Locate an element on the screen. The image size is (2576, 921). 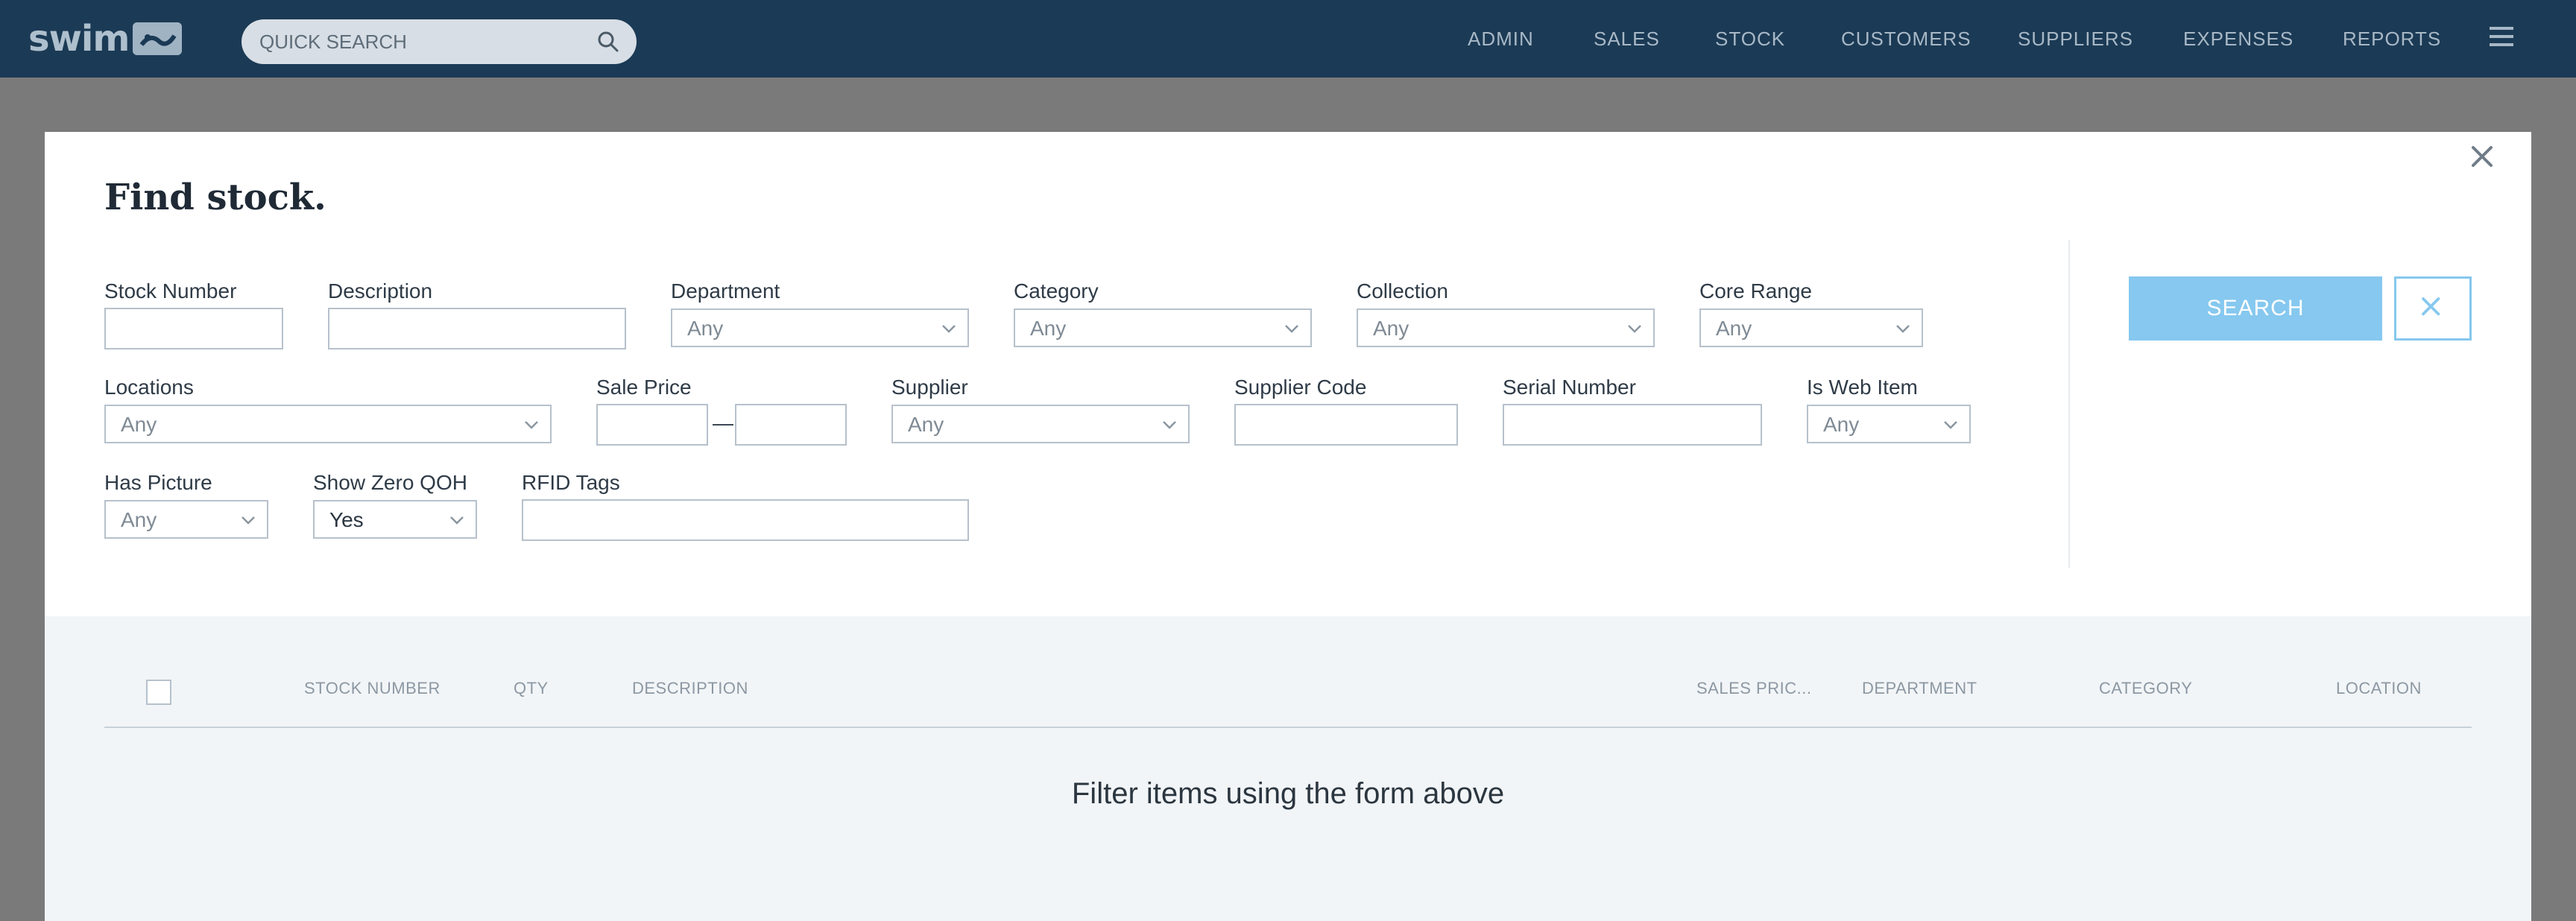
swim-logo: swim is located at coordinates (106, 39).